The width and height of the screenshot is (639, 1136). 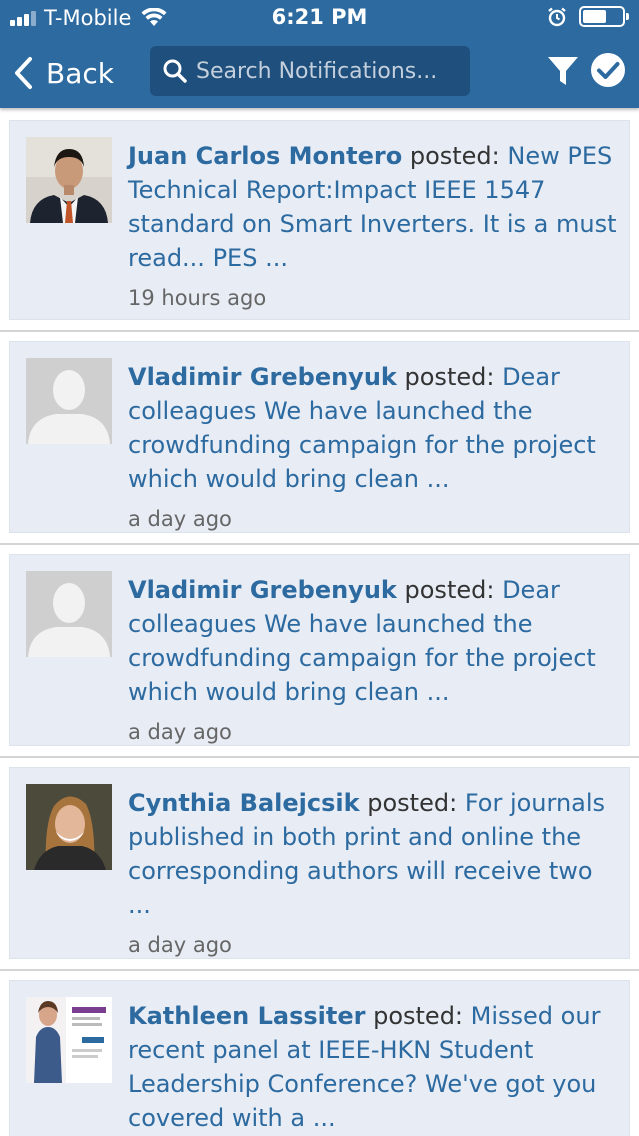 I want to click on status-right, so click(x=588, y=16).